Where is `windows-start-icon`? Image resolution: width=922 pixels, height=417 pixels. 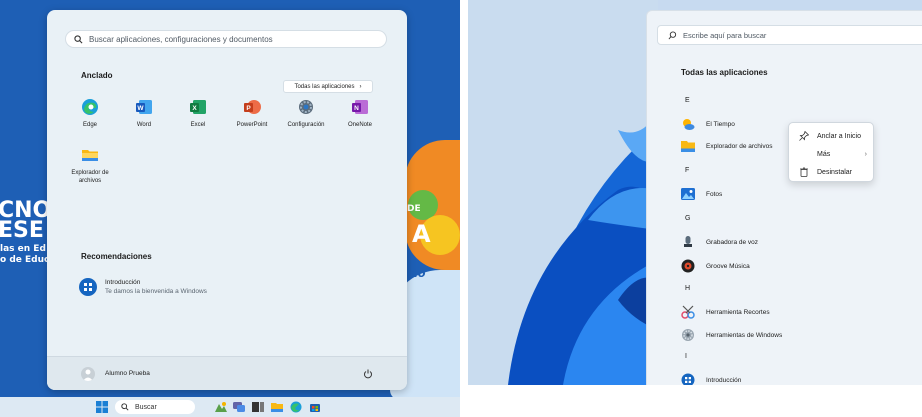
windows-start-icon is located at coordinates (102, 407).